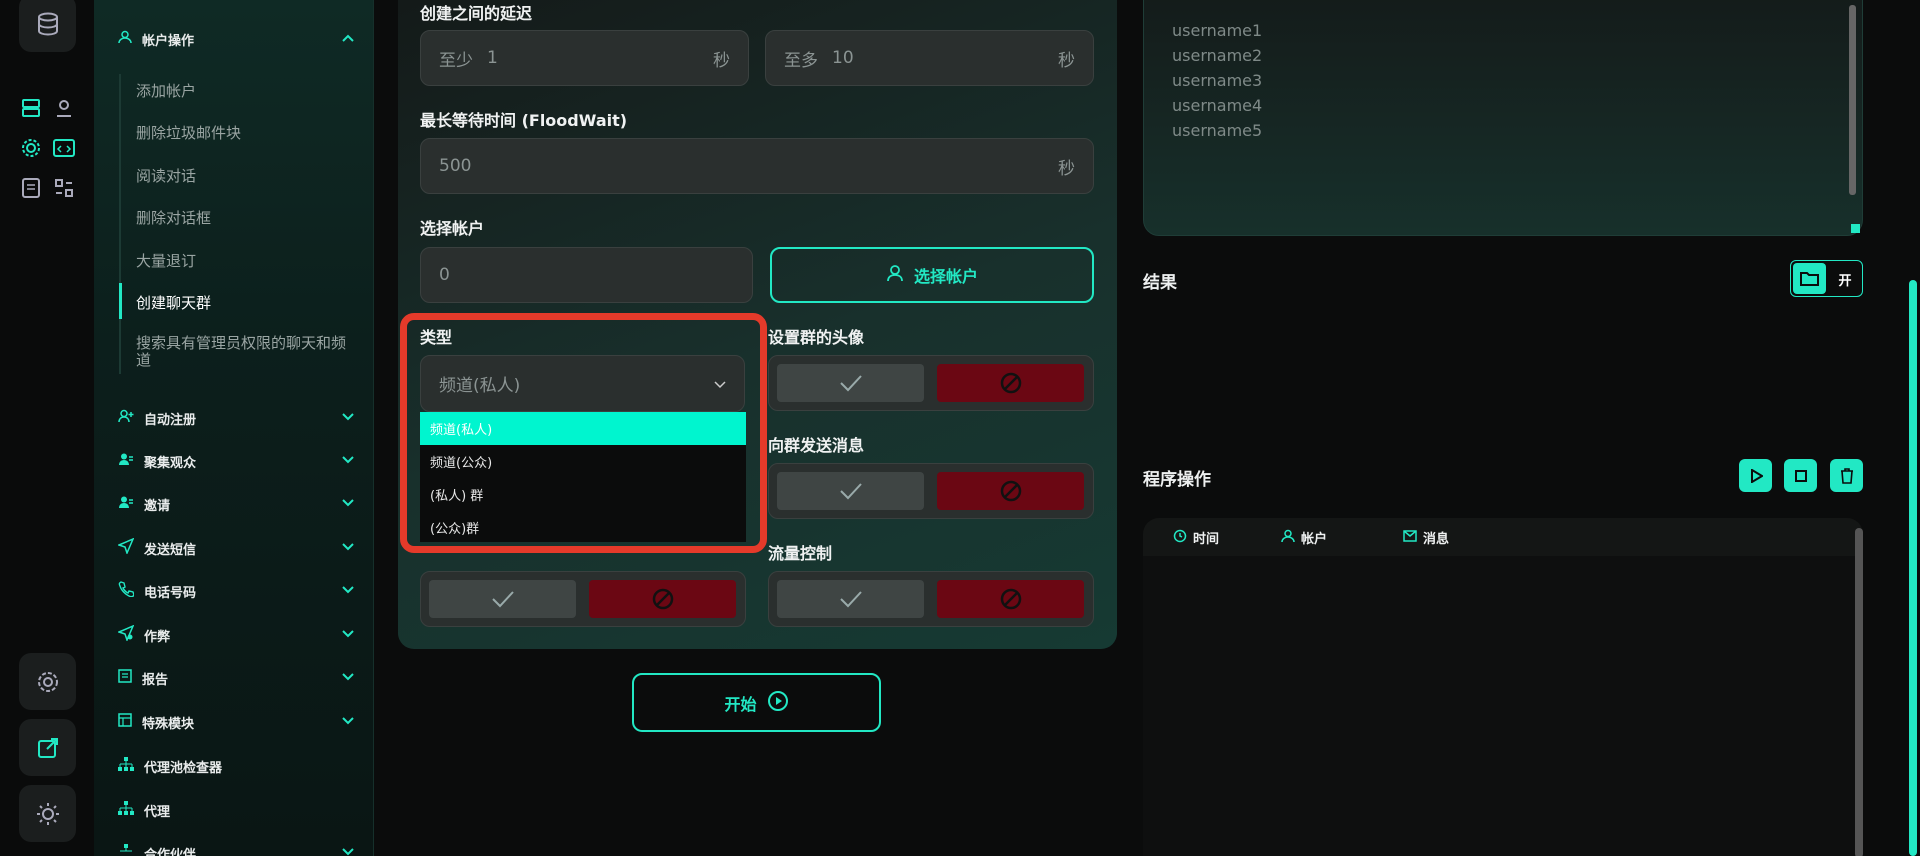 This screenshot has height=856, width=1920. What do you see at coordinates (1913, 568) in the screenshot?
I see `page-scrollbar` at bounding box center [1913, 568].